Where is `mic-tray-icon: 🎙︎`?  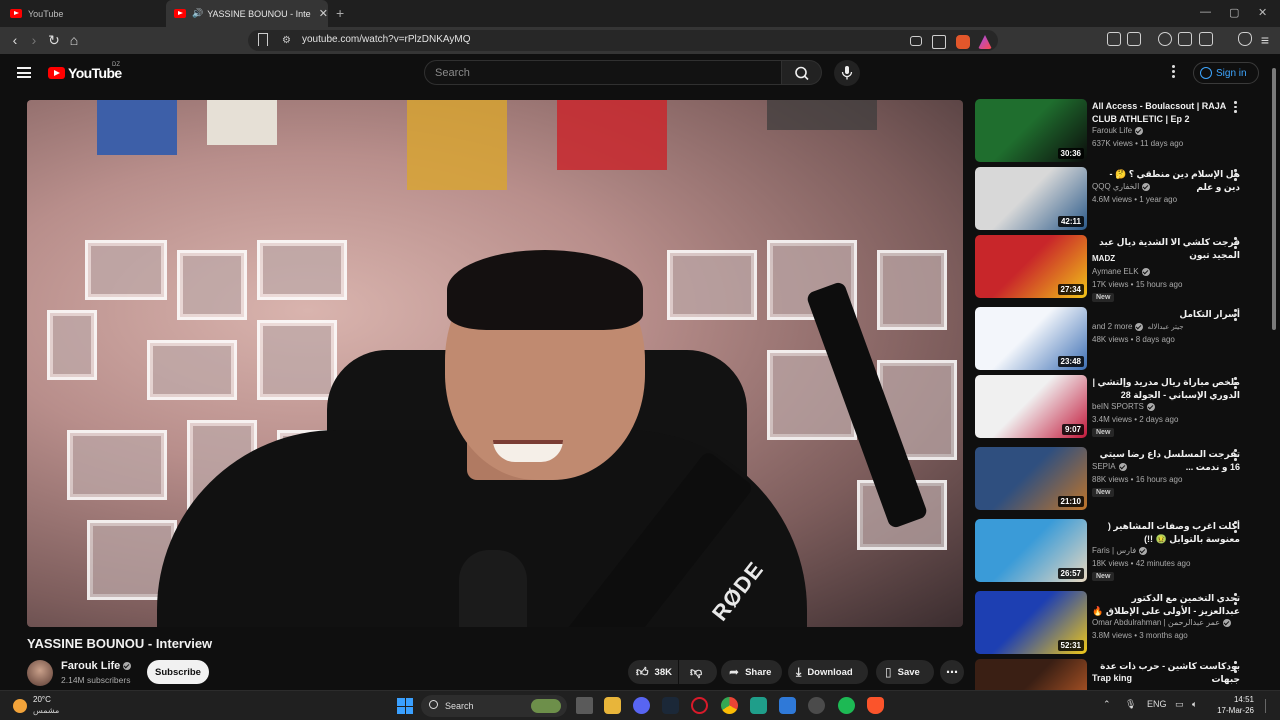
mic-tray-icon: 🎙︎ is located at coordinates (1130, 704).